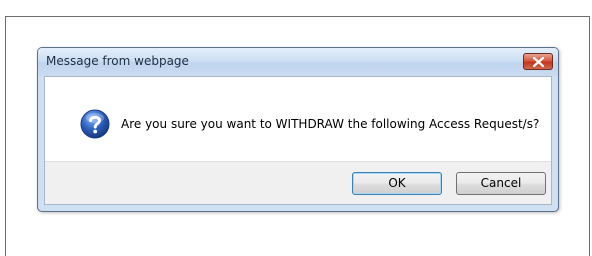  Describe the element at coordinates (298, 62) in the screenshot. I see `dialog-titlebar: Message from webpage` at that location.